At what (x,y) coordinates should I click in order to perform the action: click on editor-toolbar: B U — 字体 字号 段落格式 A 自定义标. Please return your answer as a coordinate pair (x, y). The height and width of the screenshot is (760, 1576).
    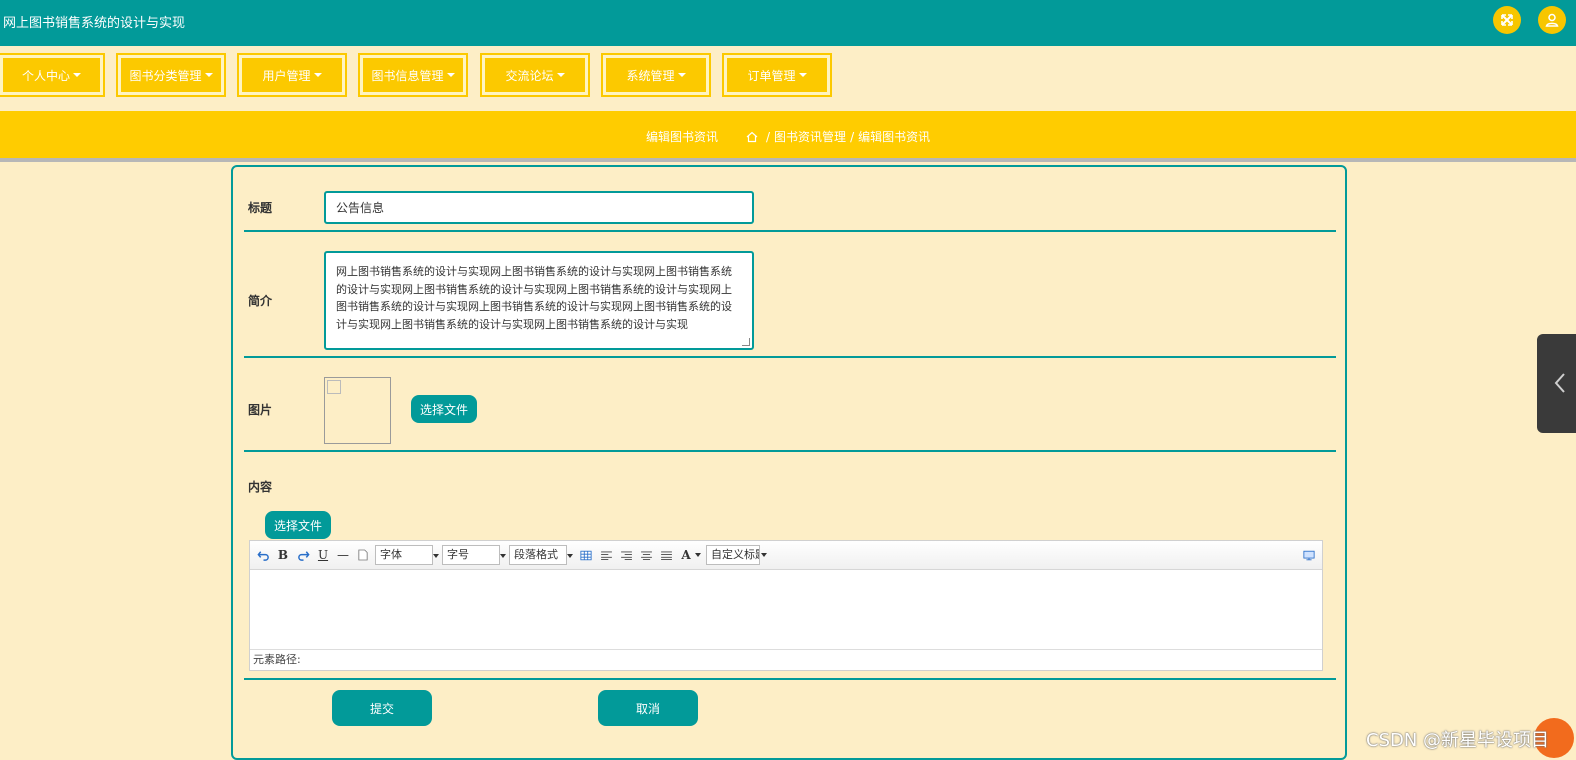
    Looking at the image, I should click on (786, 555).